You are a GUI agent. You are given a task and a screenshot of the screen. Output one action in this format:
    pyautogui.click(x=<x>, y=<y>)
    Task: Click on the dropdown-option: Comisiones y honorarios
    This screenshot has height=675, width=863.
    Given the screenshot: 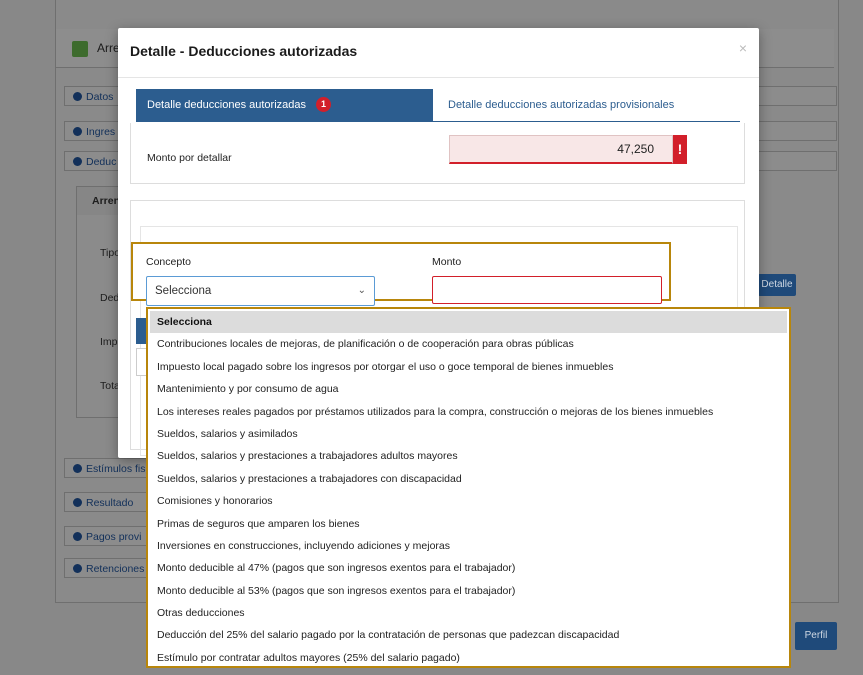 What is the action you would take?
    pyautogui.click(x=468, y=501)
    